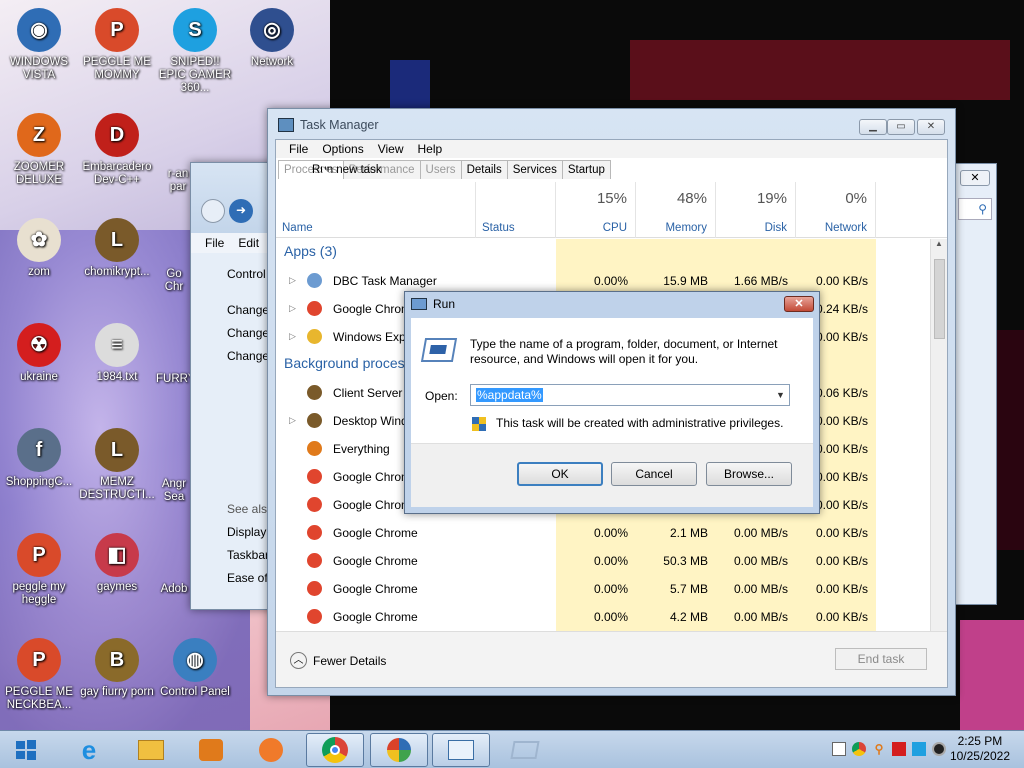  I want to click on tray-monitor-icon, so click(919, 749).